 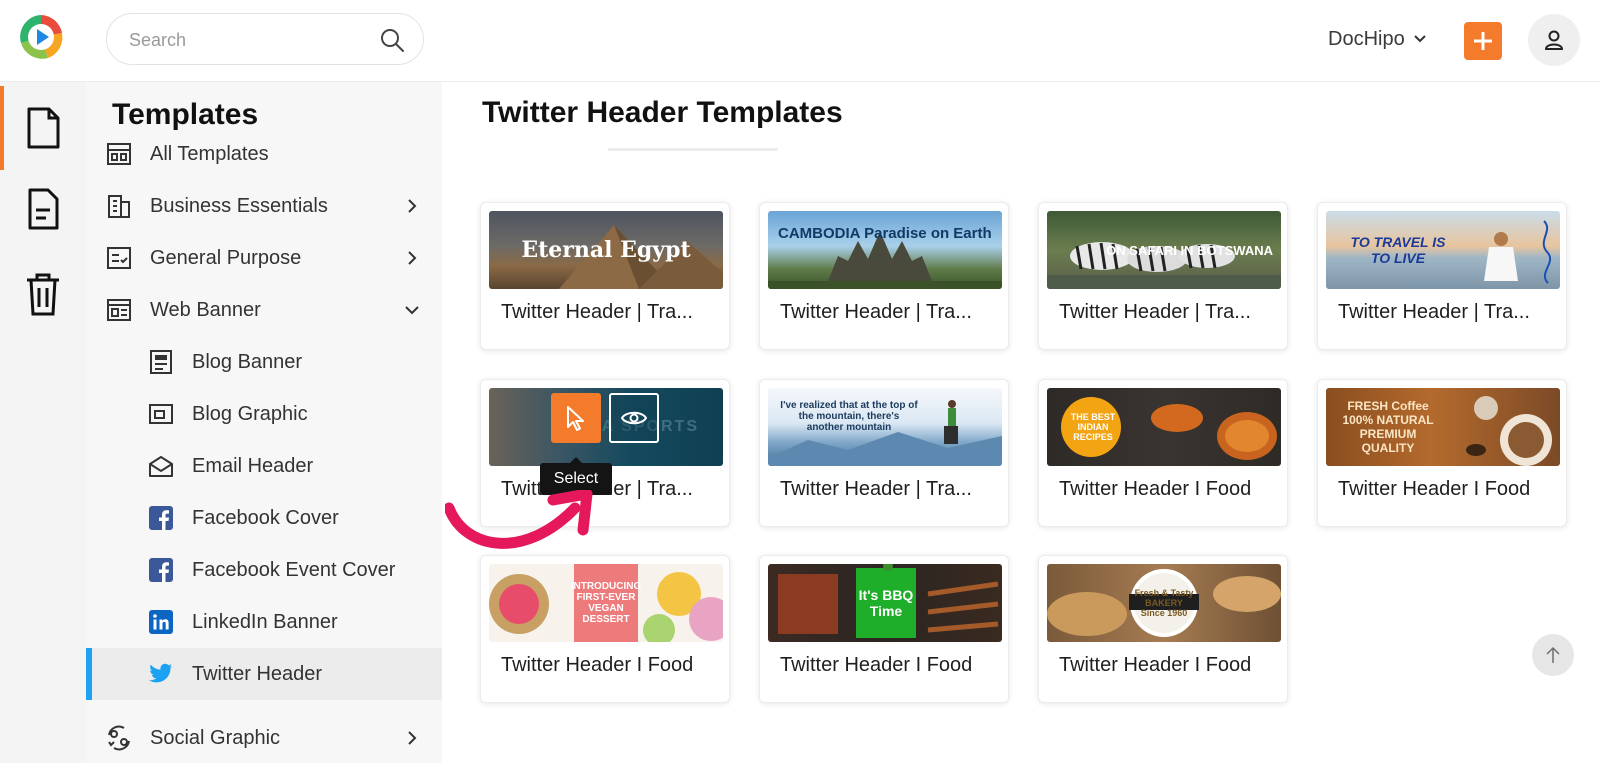 I want to click on thumbnail-caption: CAMBODIA Paradise on Earth, so click(x=885, y=233).